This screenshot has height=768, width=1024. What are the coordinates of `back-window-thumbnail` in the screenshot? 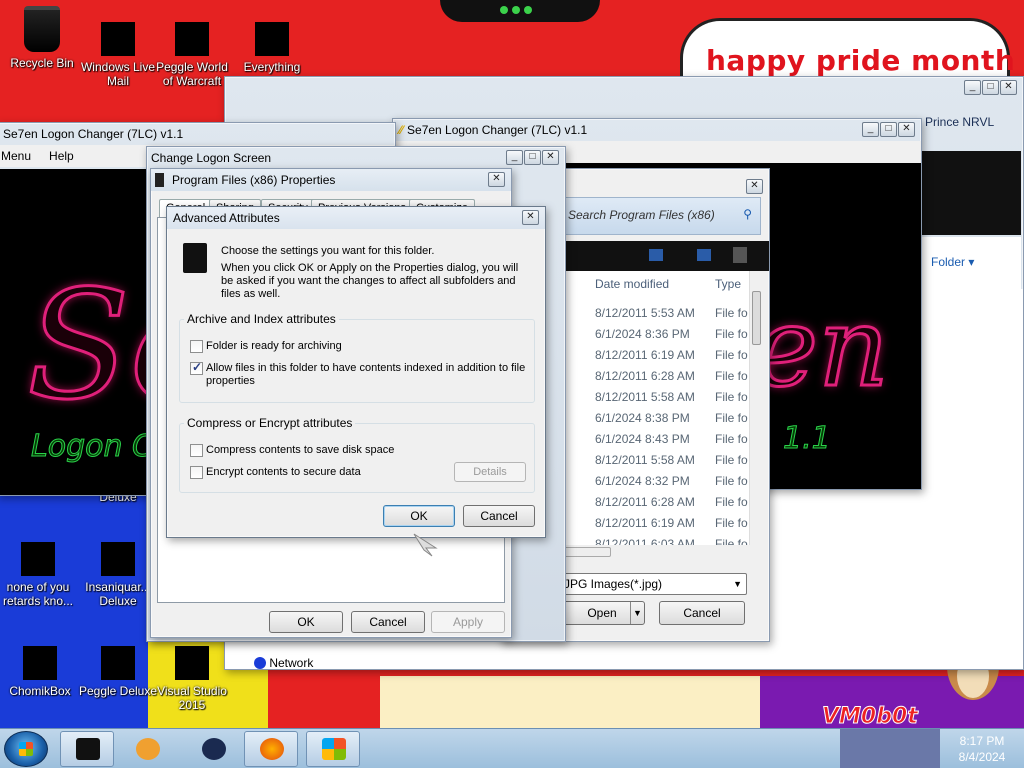 It's located at (971, 193).